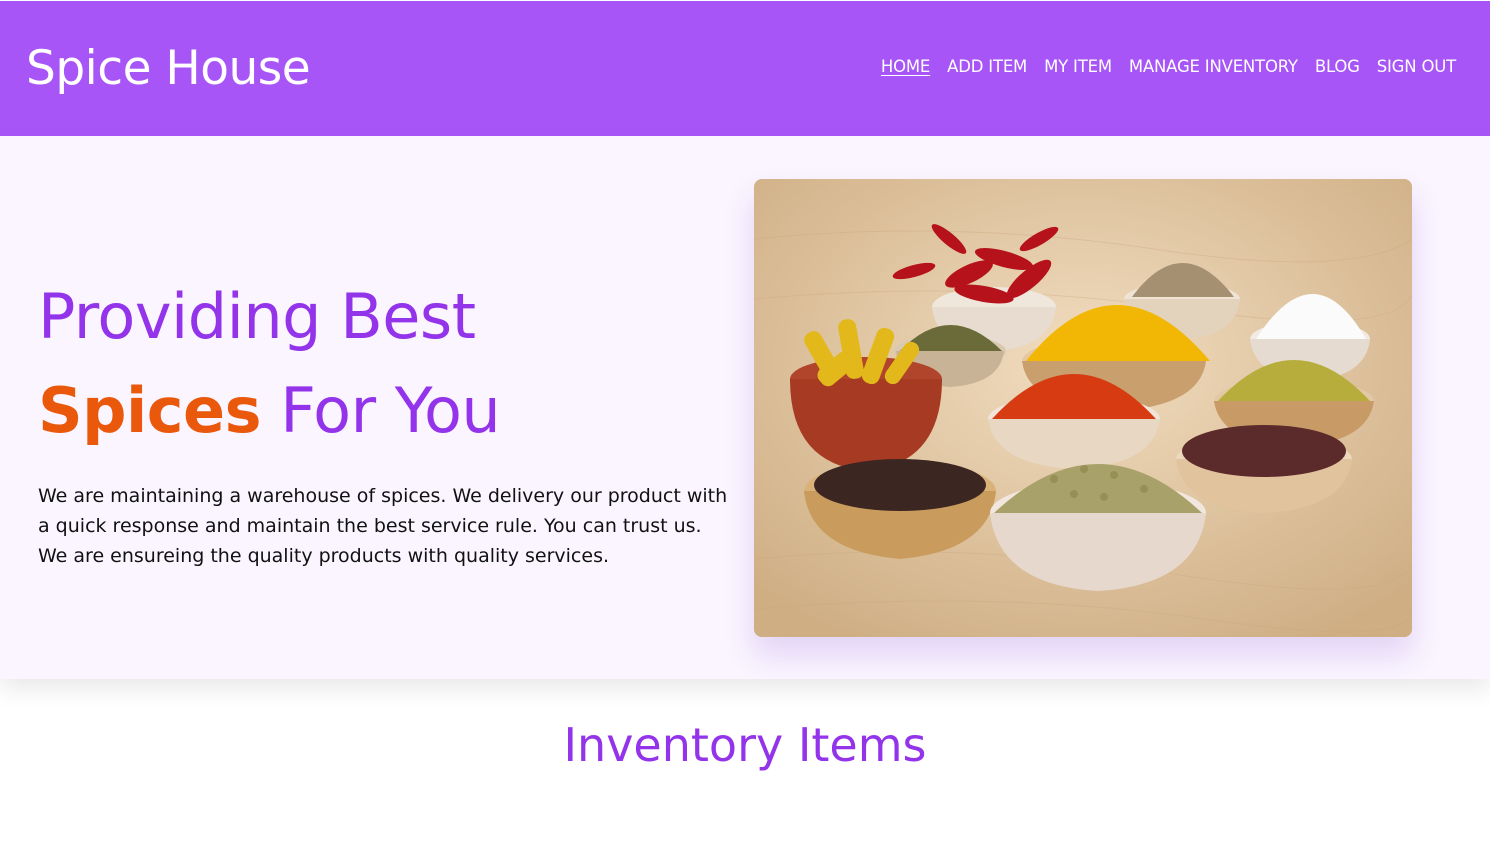  What do you see at coordinates (905, 66) in the screenshot?
I see `nav-link-home: HOME` at bounding box center [905, 66].